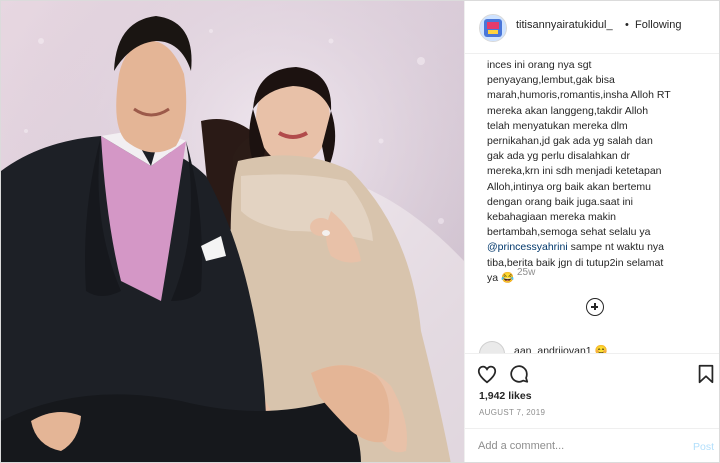  I want to click on likes-count: 1,942 likes, so click(505, 396).